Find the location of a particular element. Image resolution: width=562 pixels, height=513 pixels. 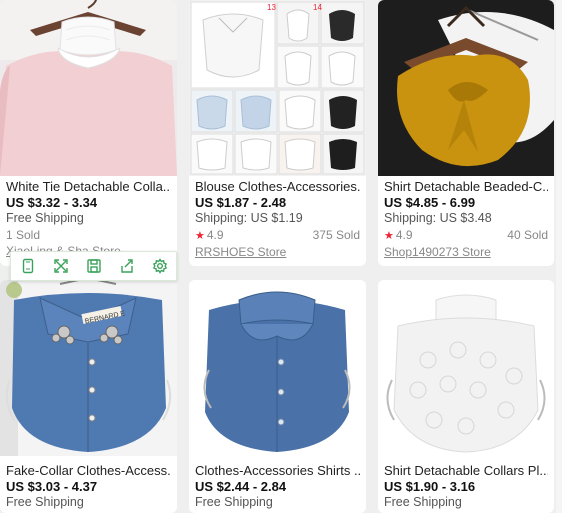

sold-row: 1 Sold is located at coordinates (88, 235).